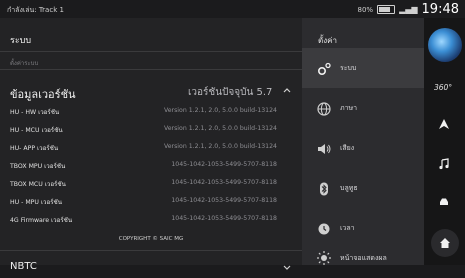  Describe the element at coordinates (36, 130) in the screenshot. I see `version-row-label: HU - MCU เวอร์ชัน` at that location.